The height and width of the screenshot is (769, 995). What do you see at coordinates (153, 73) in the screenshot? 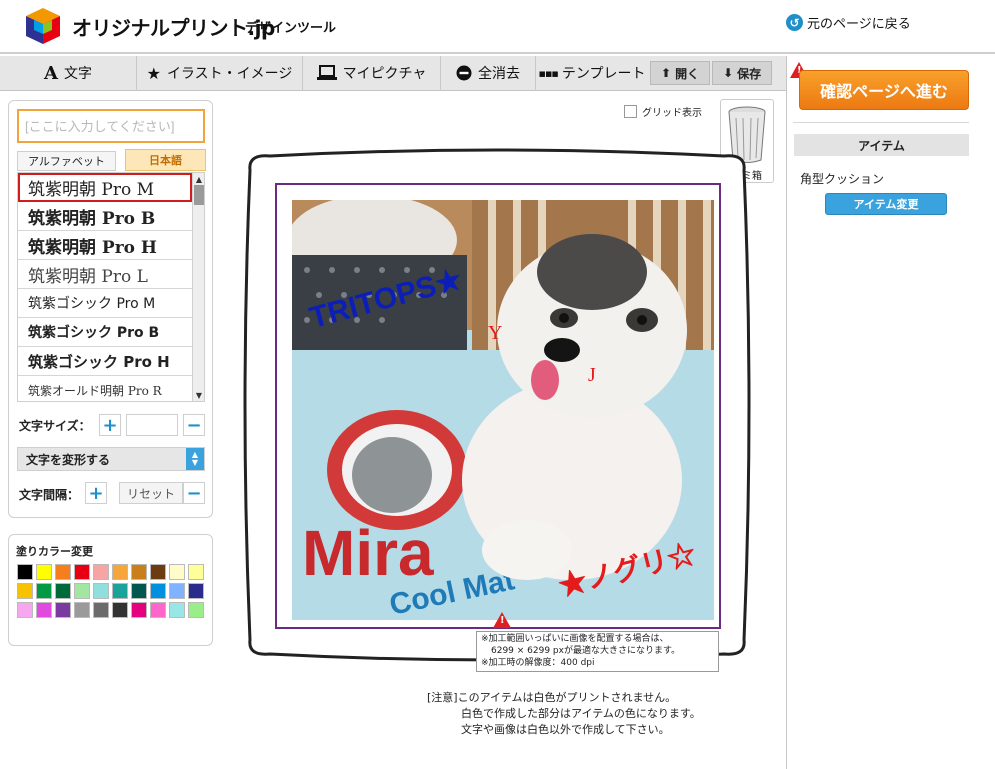
I see `star-icon: ★` at bounding box center [153, 73].